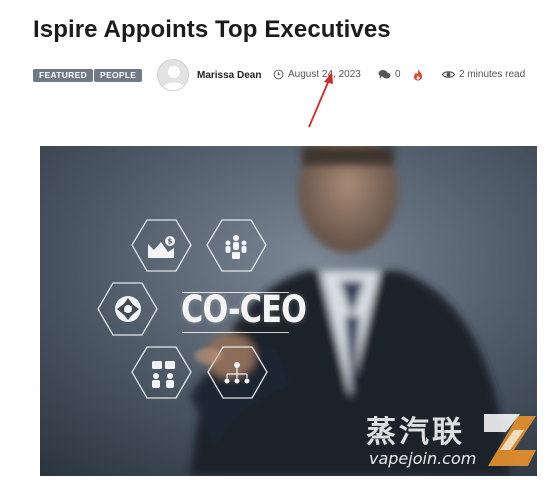  I want to click on headline-rule-bottom, so click(235, 332).